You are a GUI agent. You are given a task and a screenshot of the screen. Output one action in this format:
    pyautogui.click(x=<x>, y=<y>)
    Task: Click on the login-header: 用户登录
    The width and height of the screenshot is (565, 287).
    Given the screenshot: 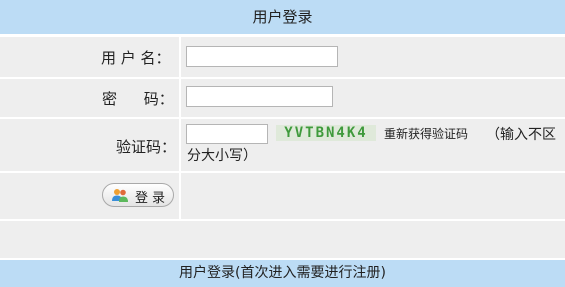 What is the action you would take?
    pyautogui.click(x=282, y=17)
    